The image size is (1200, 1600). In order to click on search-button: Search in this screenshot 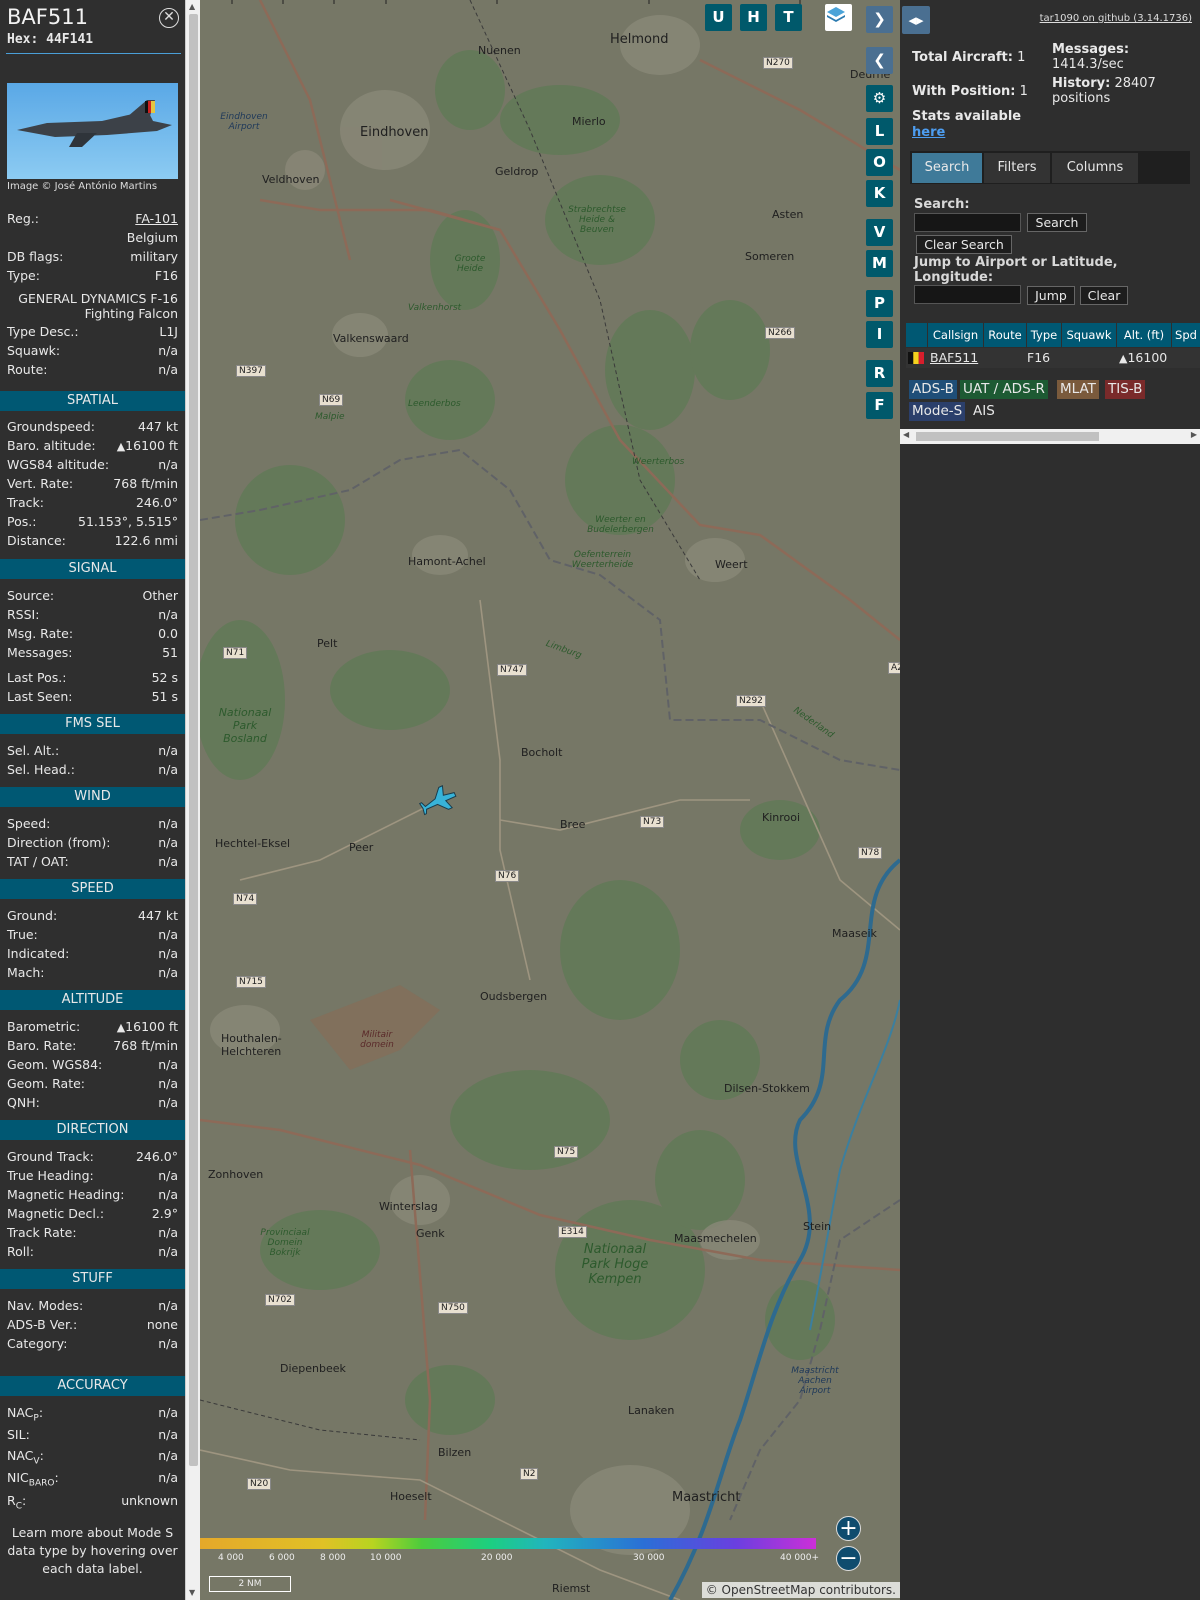, I will do `click(1057, 222)`.